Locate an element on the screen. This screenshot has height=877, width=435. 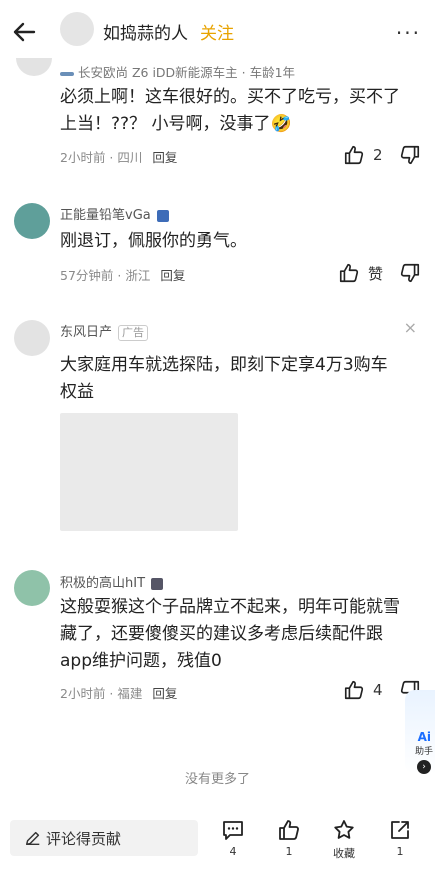
share-icon is located at coordinates (400, 830).